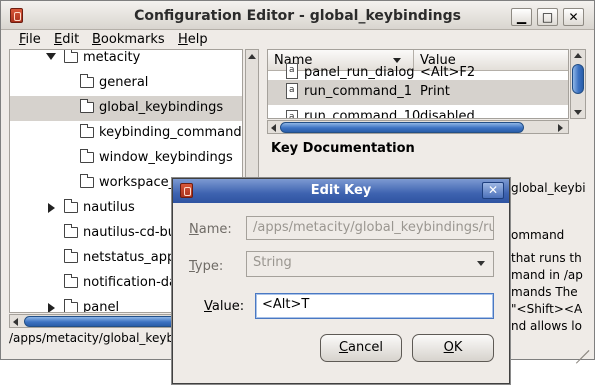 This screenshot has width=595, height=385. What do you see at coordinates (343, 148) in the screenshot?
I see `documentation-heading: Key Documentation` at bounding box center [343, 148].